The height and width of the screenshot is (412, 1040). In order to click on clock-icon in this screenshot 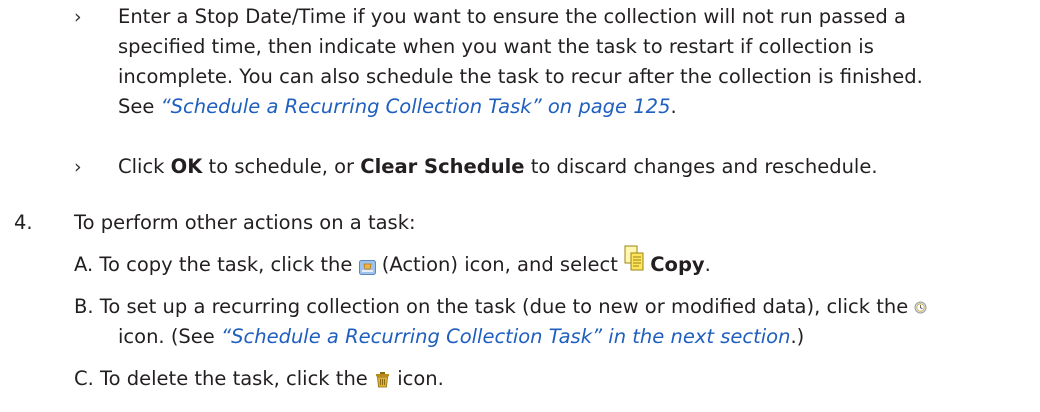, I will do `click(920, 304)`.